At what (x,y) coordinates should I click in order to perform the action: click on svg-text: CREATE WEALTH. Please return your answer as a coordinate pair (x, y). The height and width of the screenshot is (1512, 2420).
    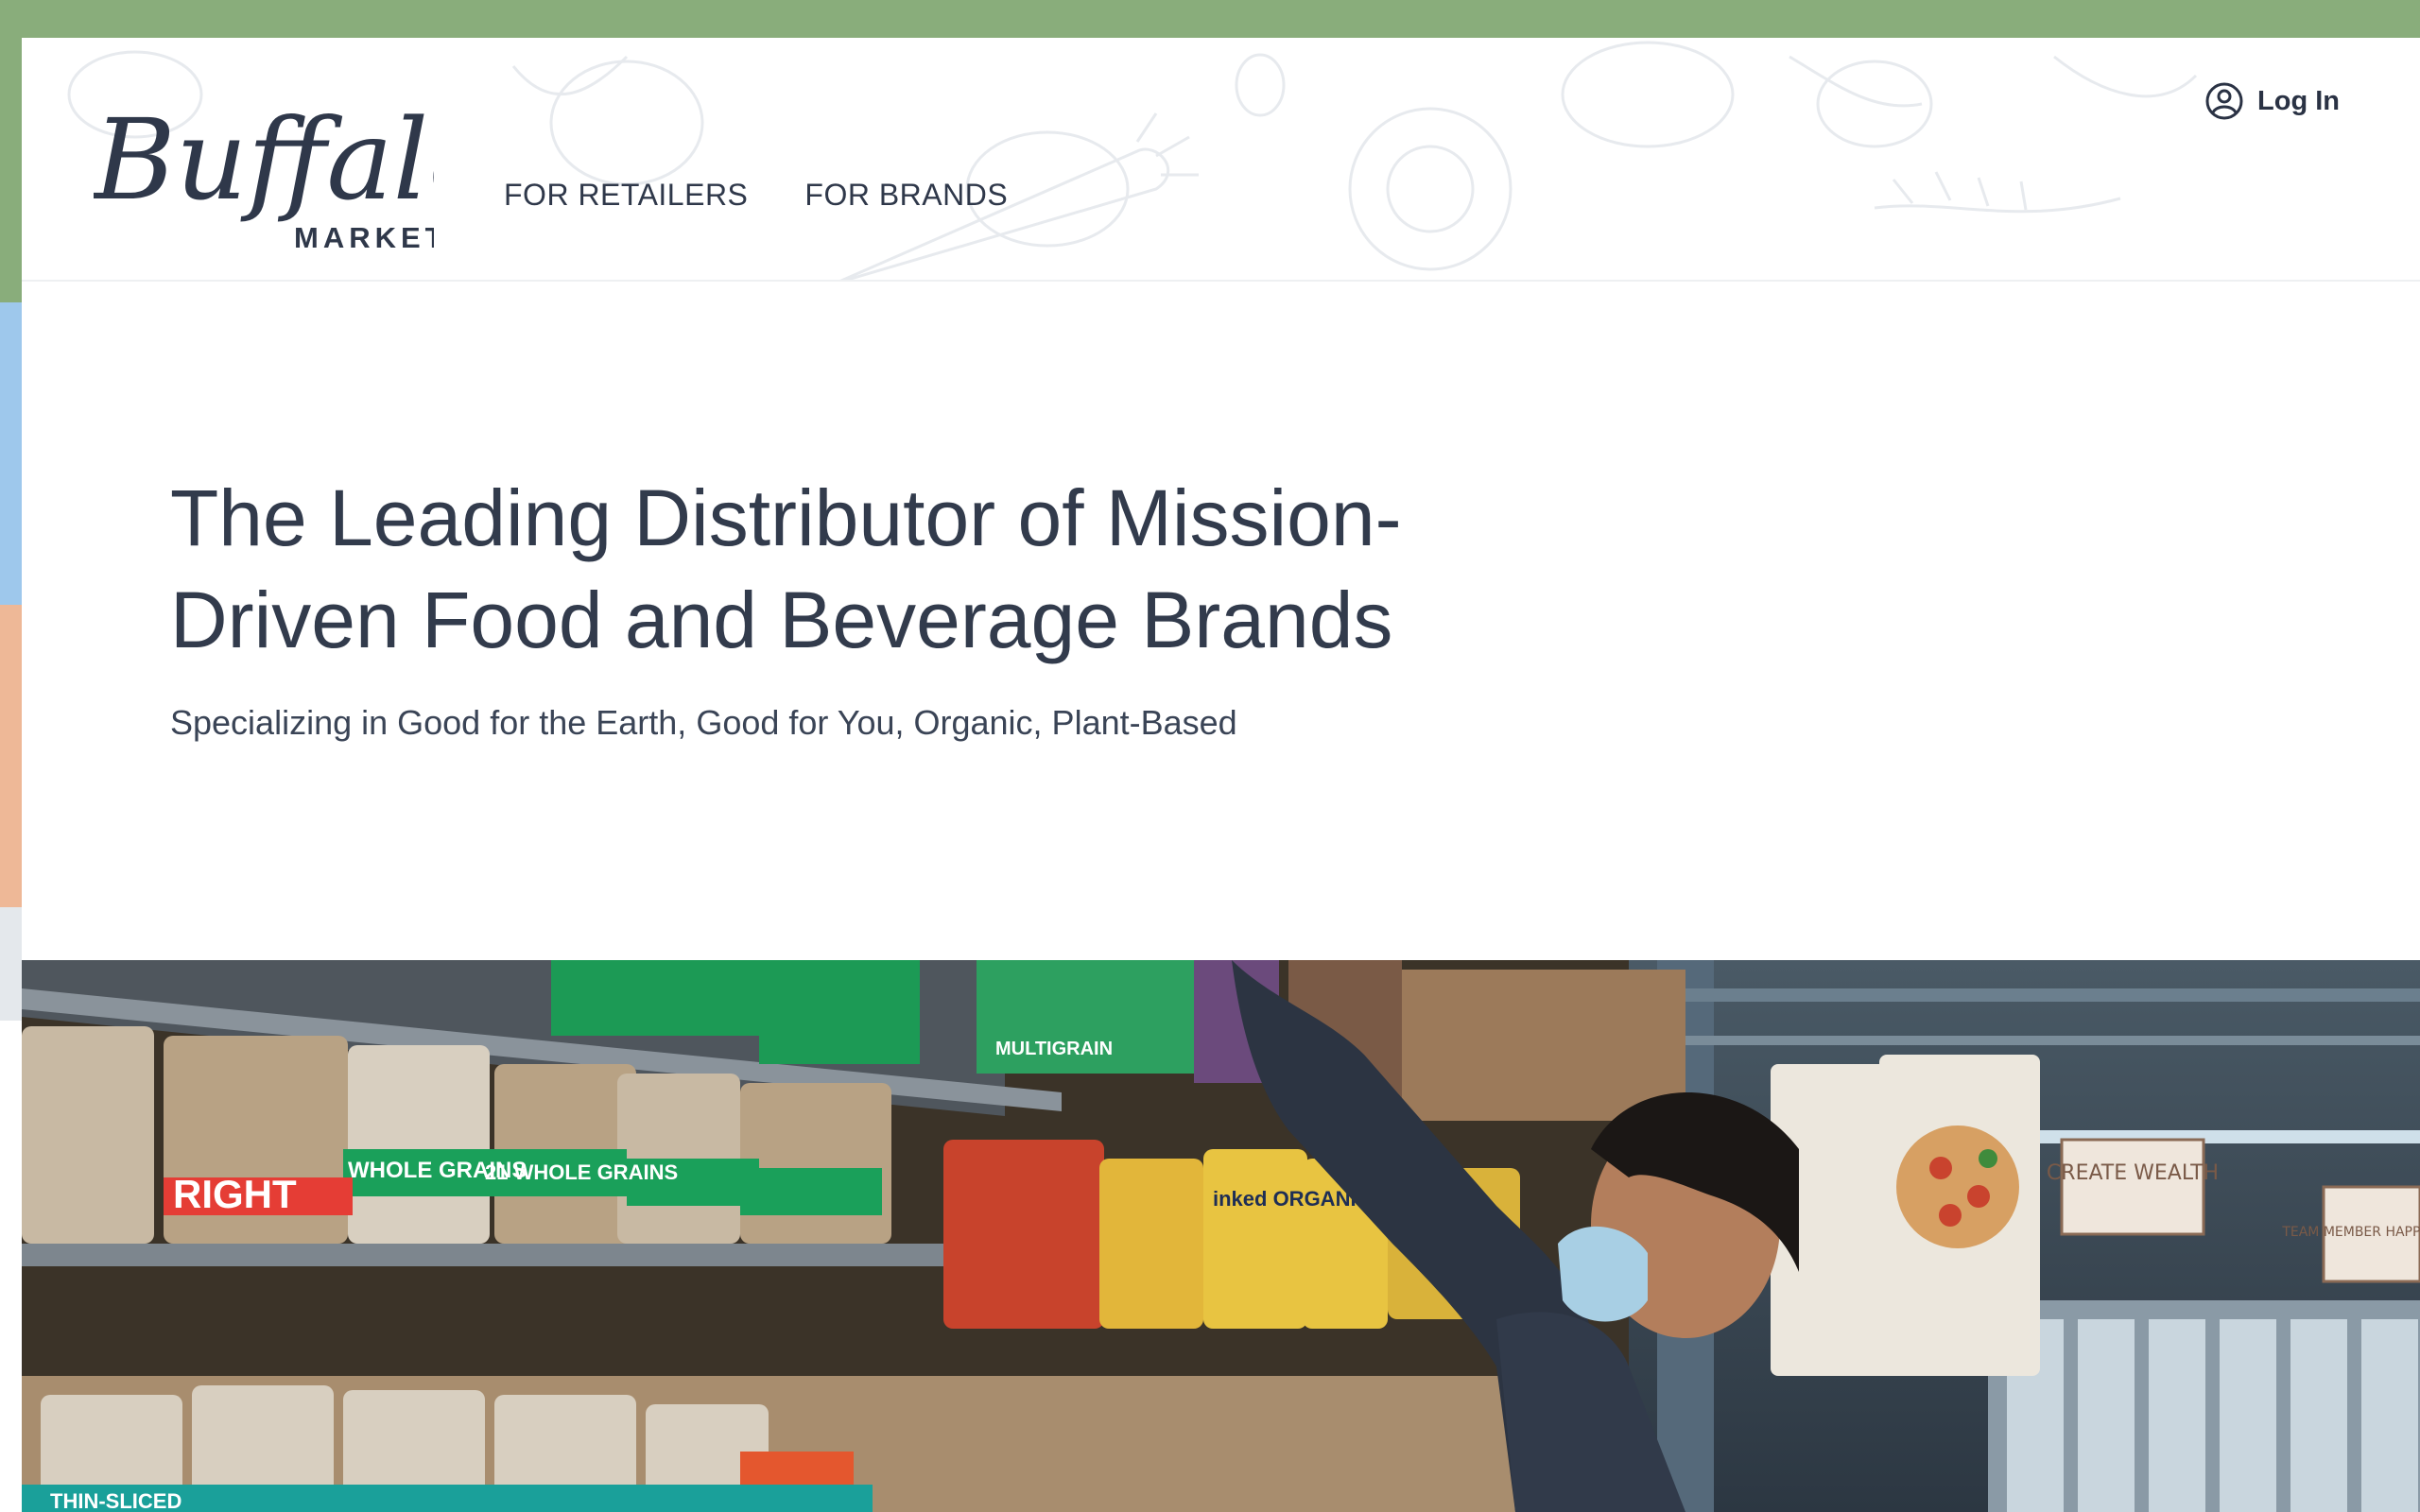
    Looking at the image, I should click on (2133, 1173).